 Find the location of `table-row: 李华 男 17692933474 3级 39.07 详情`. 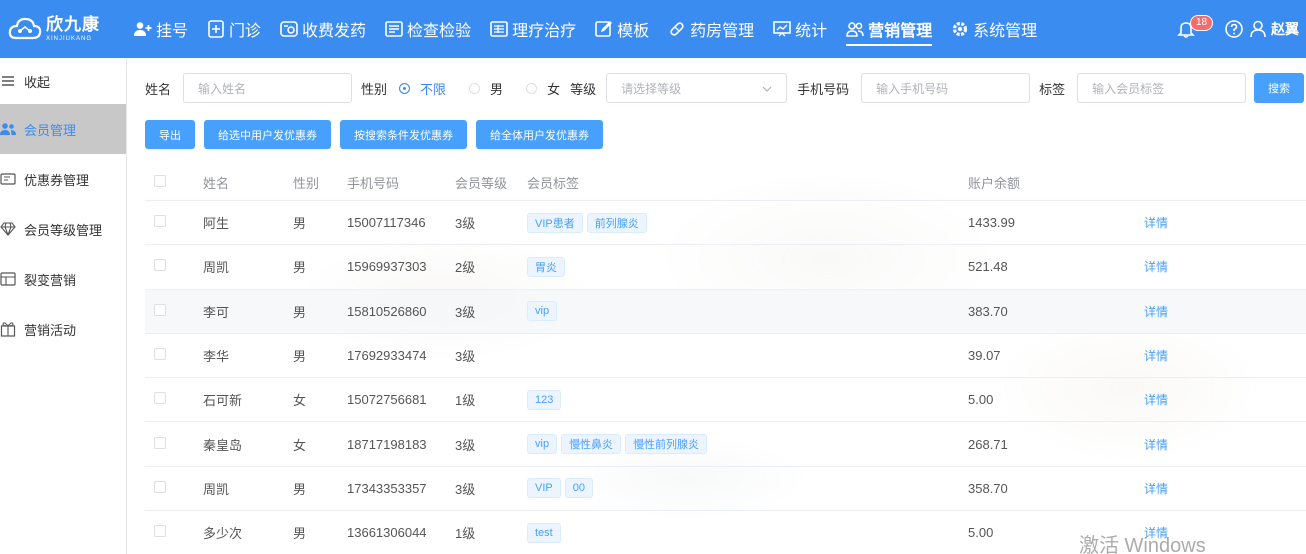

table-row: 李华 男 17692933474 3级 39.07 详情 is located at coordinates (725, 356).